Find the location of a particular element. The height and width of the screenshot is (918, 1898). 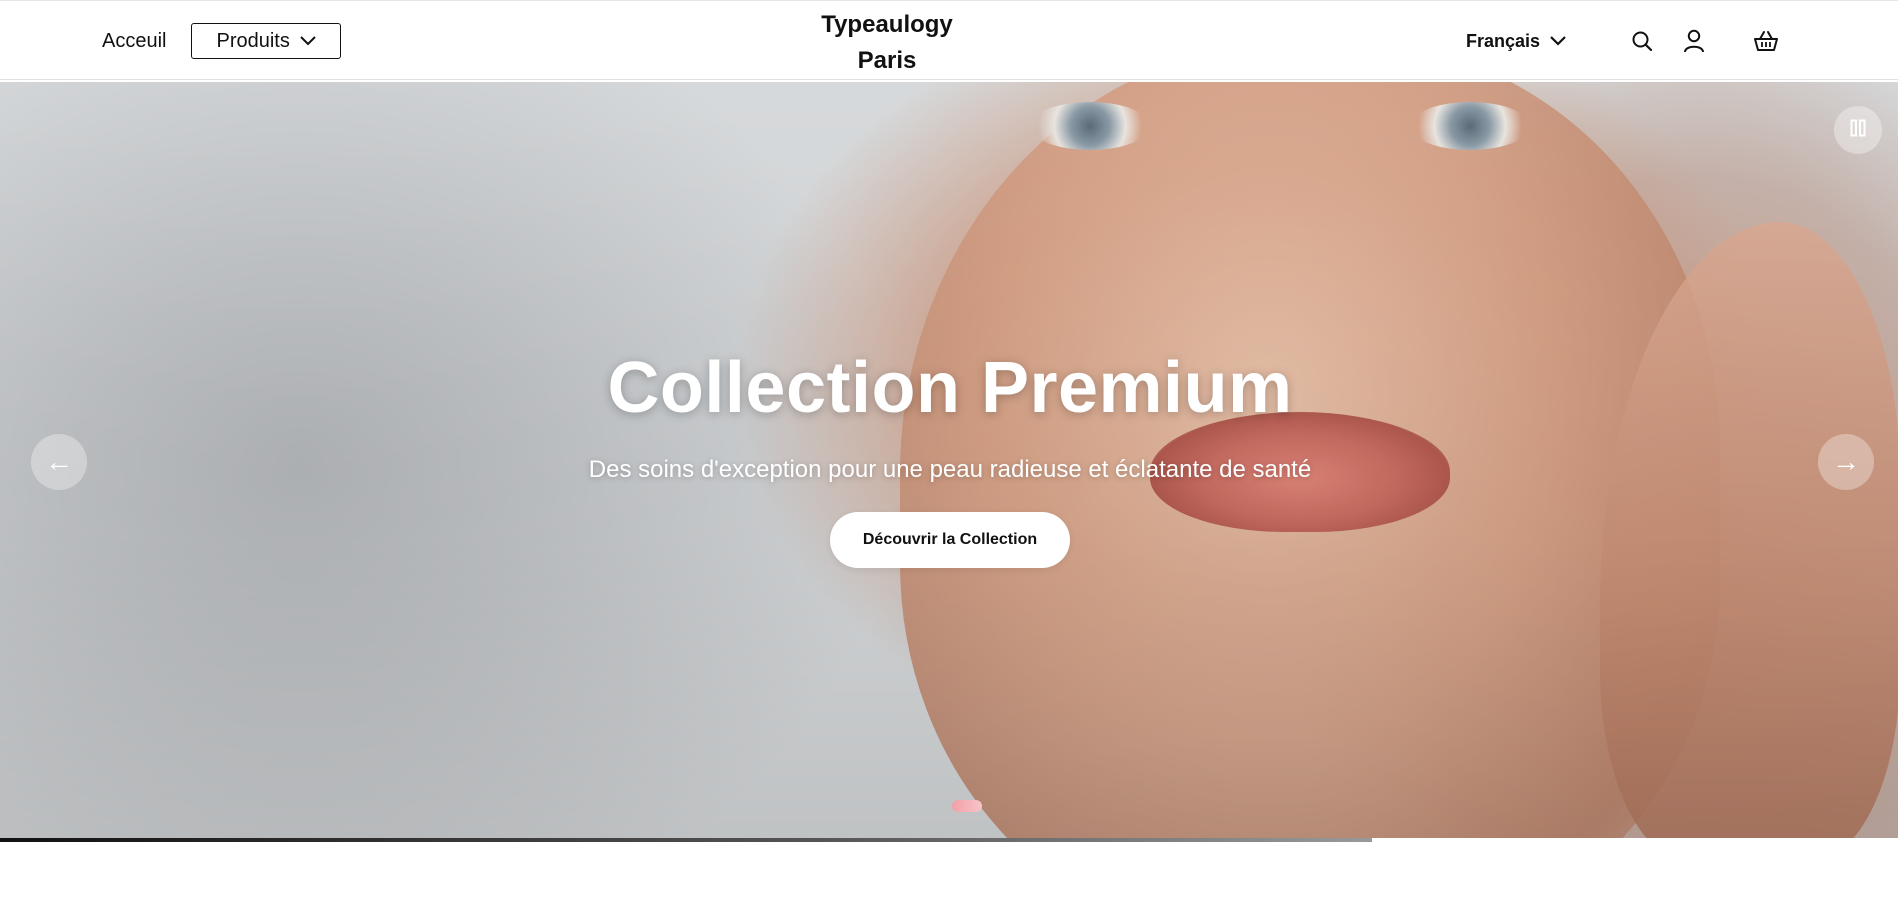

autoplay-progress-track is located at coordinates (949, 840).